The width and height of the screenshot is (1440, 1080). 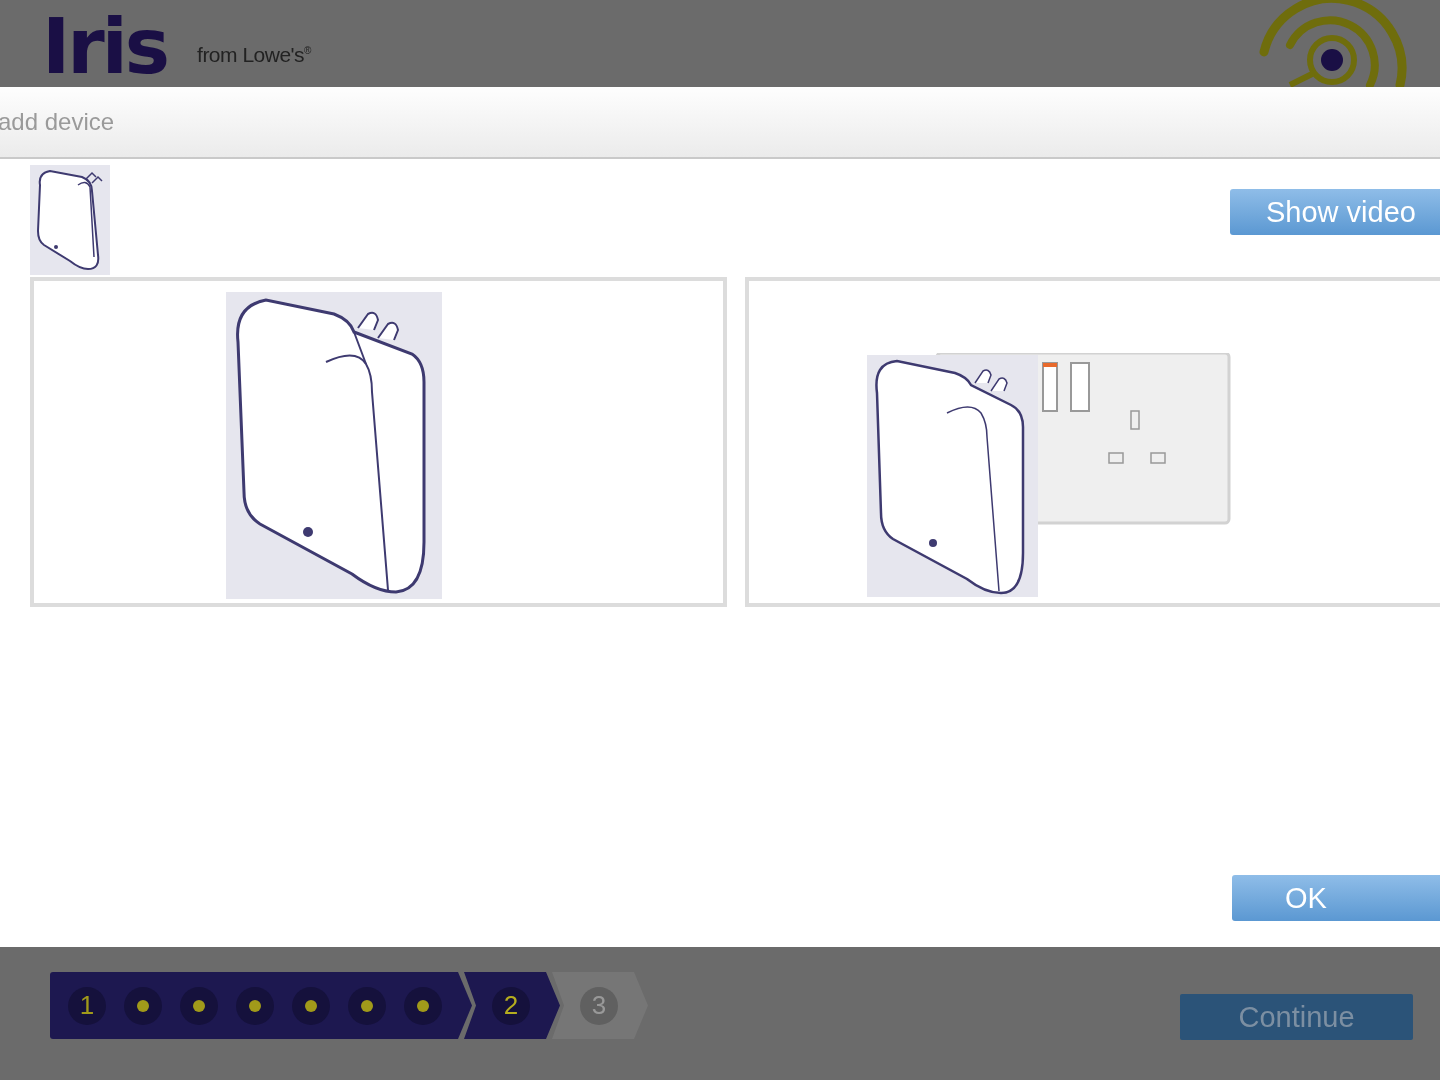 What do you see at coordinates (105, 47) in the screenshot?
I see `logo-wordmark: Iris` at bounding box center [105, 47].